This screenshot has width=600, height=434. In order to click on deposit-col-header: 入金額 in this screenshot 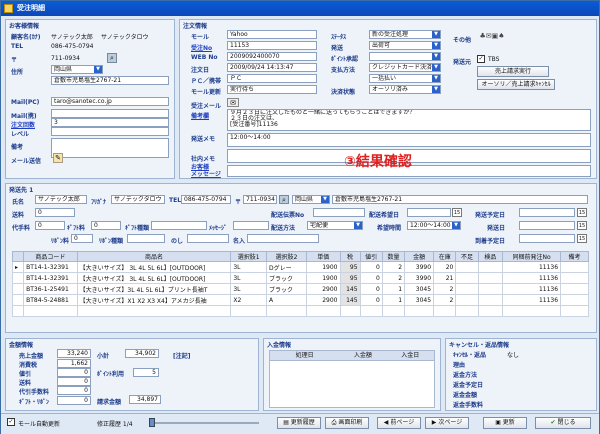, I will do `click(362, 355)`.